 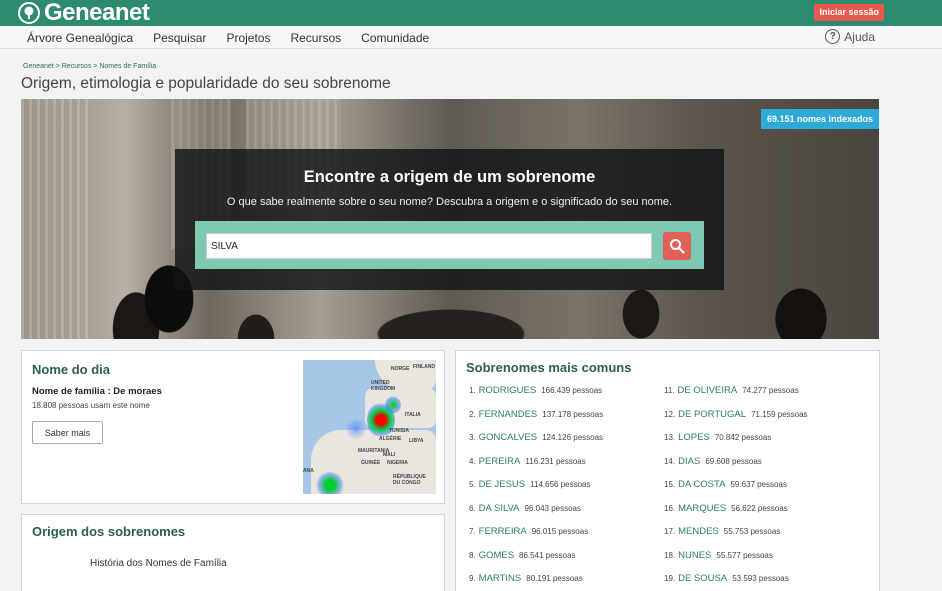 I want to click on rank: 6., so click(x=472, y=508).